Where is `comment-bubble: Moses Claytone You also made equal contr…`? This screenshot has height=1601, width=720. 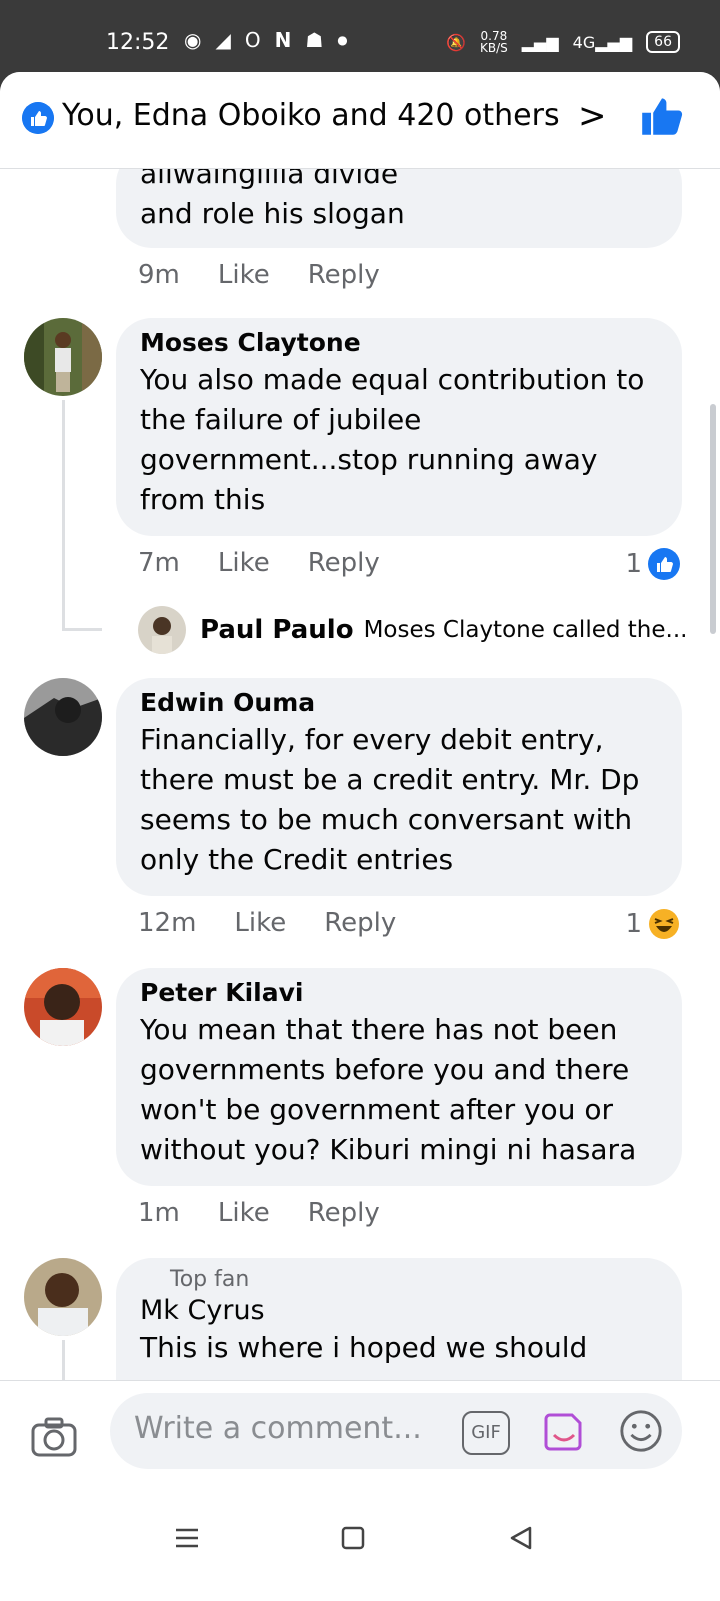
comment-bubble: Moses Claytone You also made equal contr… is located at coordinates (399, 427).